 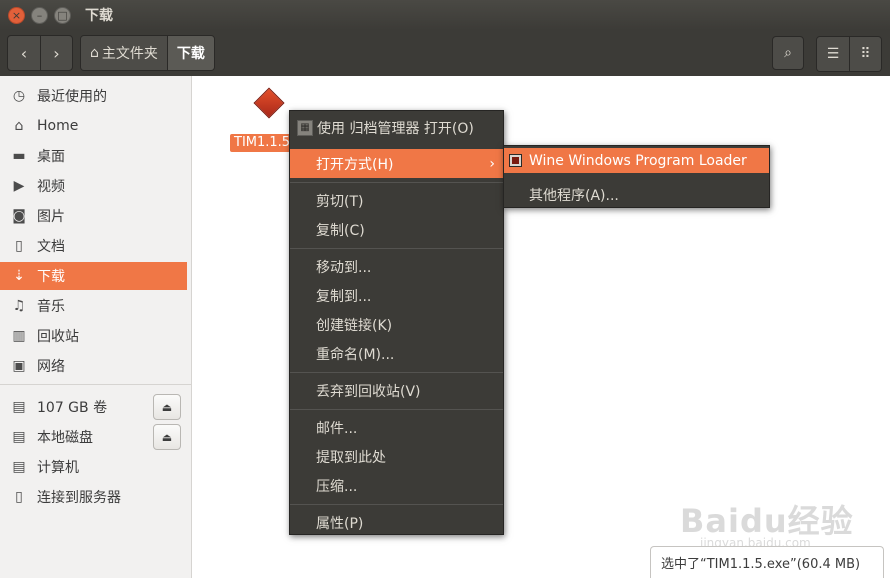 What do you see at coordinates (129, 54) in the screenshot?
I see `breadcrumb-home-label: 主文件夹` at bounding box center [129, 54].